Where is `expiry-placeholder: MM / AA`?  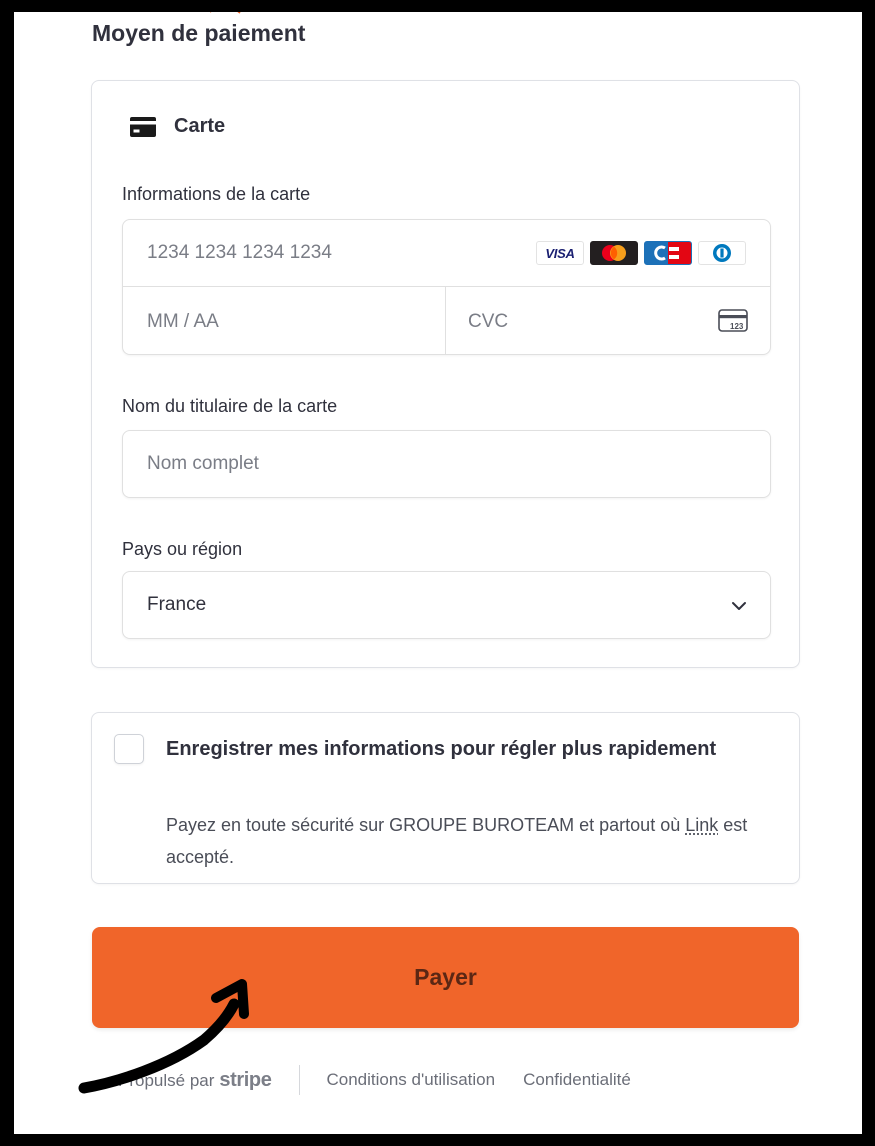
expiry-placeholder: MM / AA is located at coordinates (183, 321).